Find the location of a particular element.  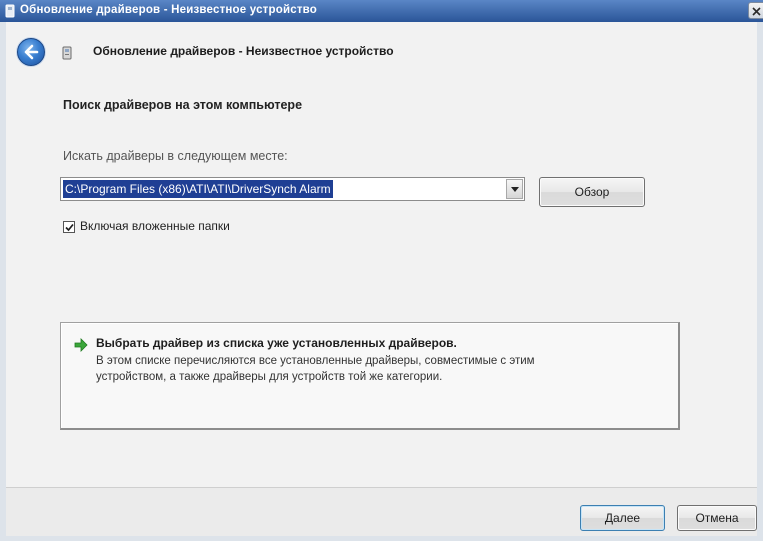

location-label: Искать драйверы в следующем месте: is located at coordinates (175, 156).